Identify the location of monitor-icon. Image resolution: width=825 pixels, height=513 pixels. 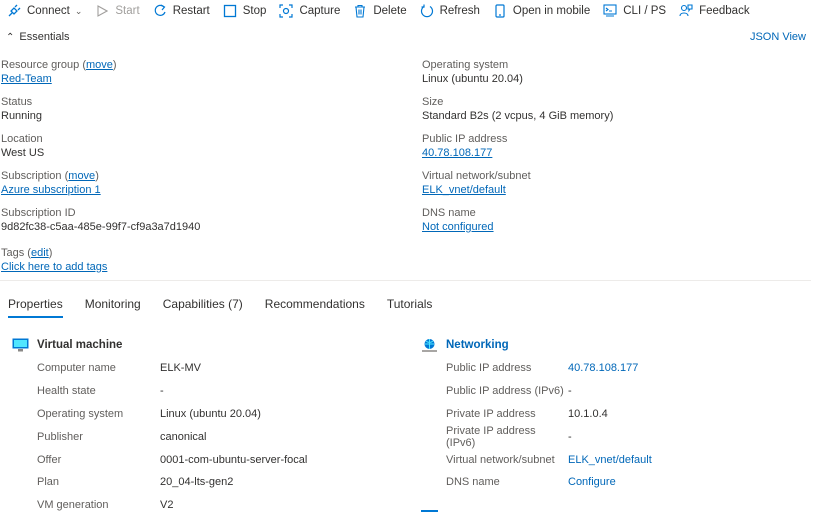
(20, 345).